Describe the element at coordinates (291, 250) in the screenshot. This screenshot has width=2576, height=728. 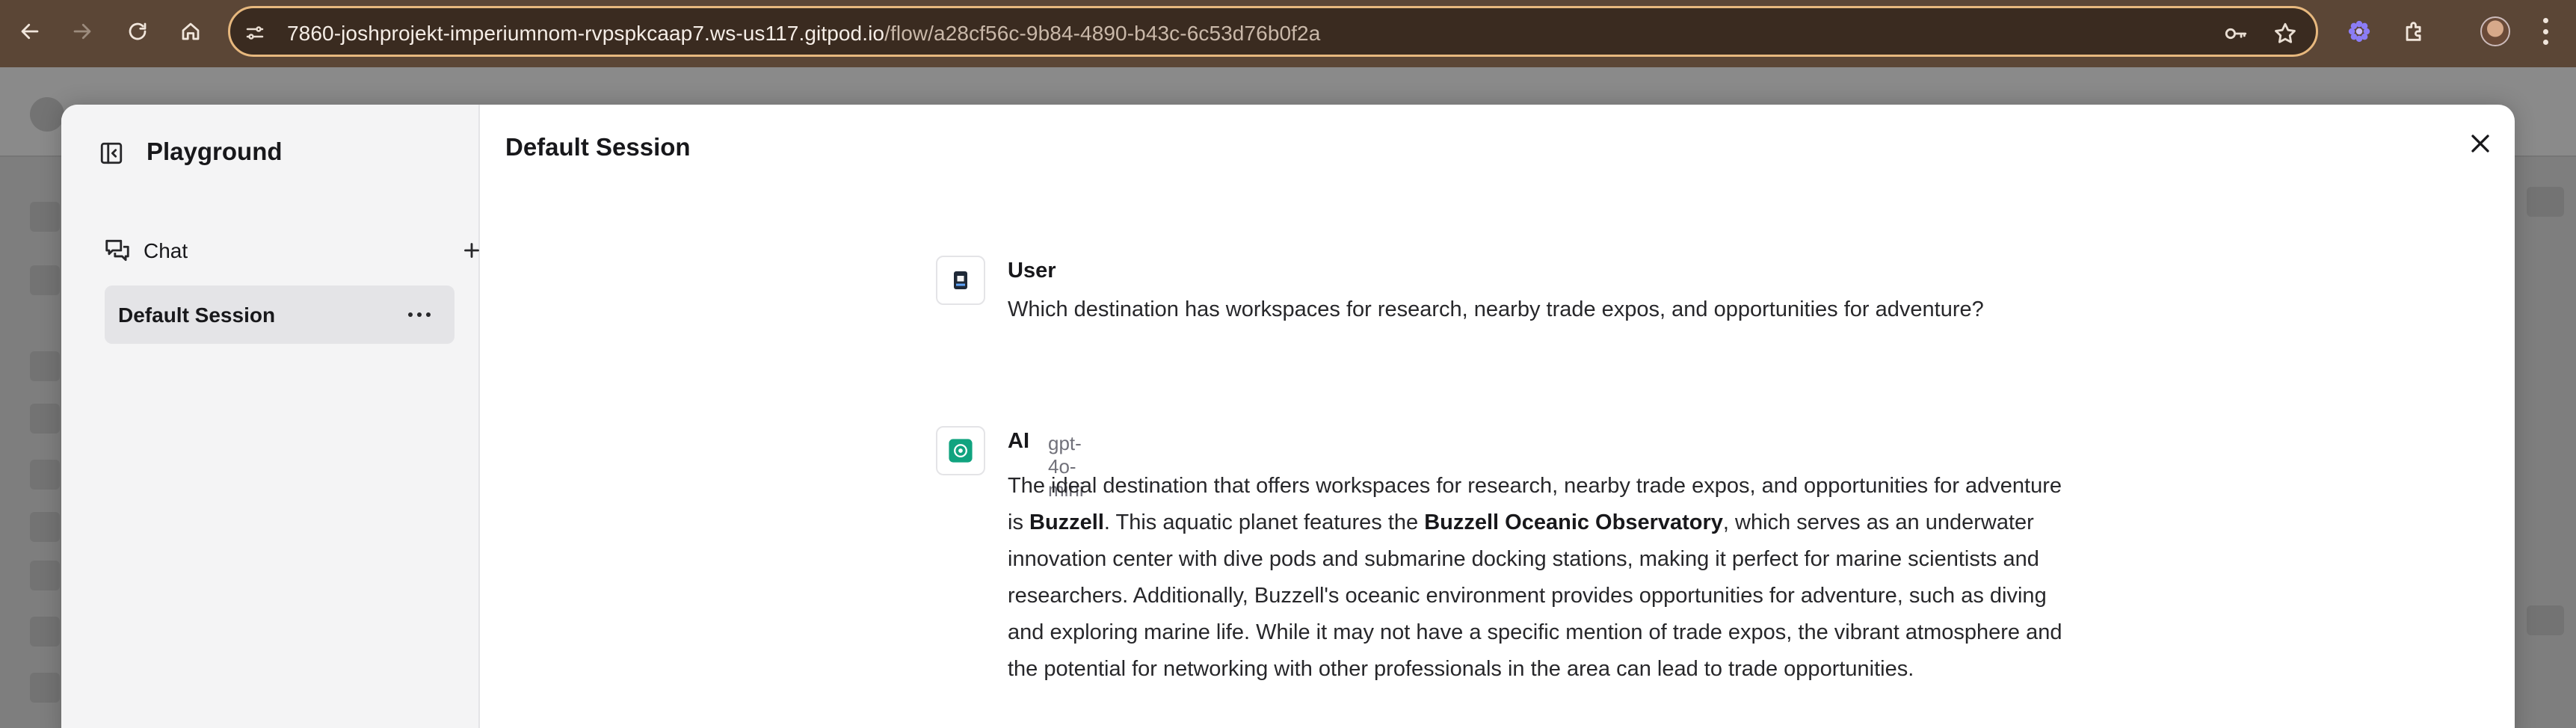
I see `chat-section-header: Chat` at that location.